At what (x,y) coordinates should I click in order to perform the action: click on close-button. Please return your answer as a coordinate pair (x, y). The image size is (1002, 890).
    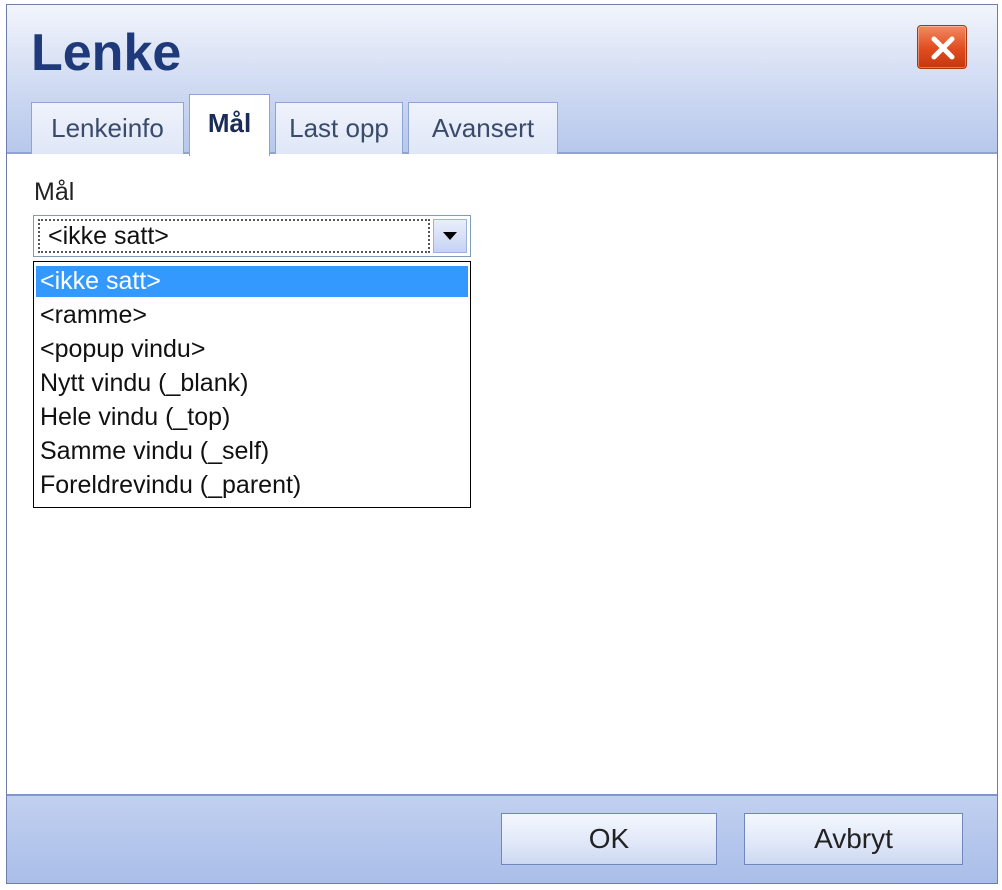
    Looking at the image, I should click on (942, 47).